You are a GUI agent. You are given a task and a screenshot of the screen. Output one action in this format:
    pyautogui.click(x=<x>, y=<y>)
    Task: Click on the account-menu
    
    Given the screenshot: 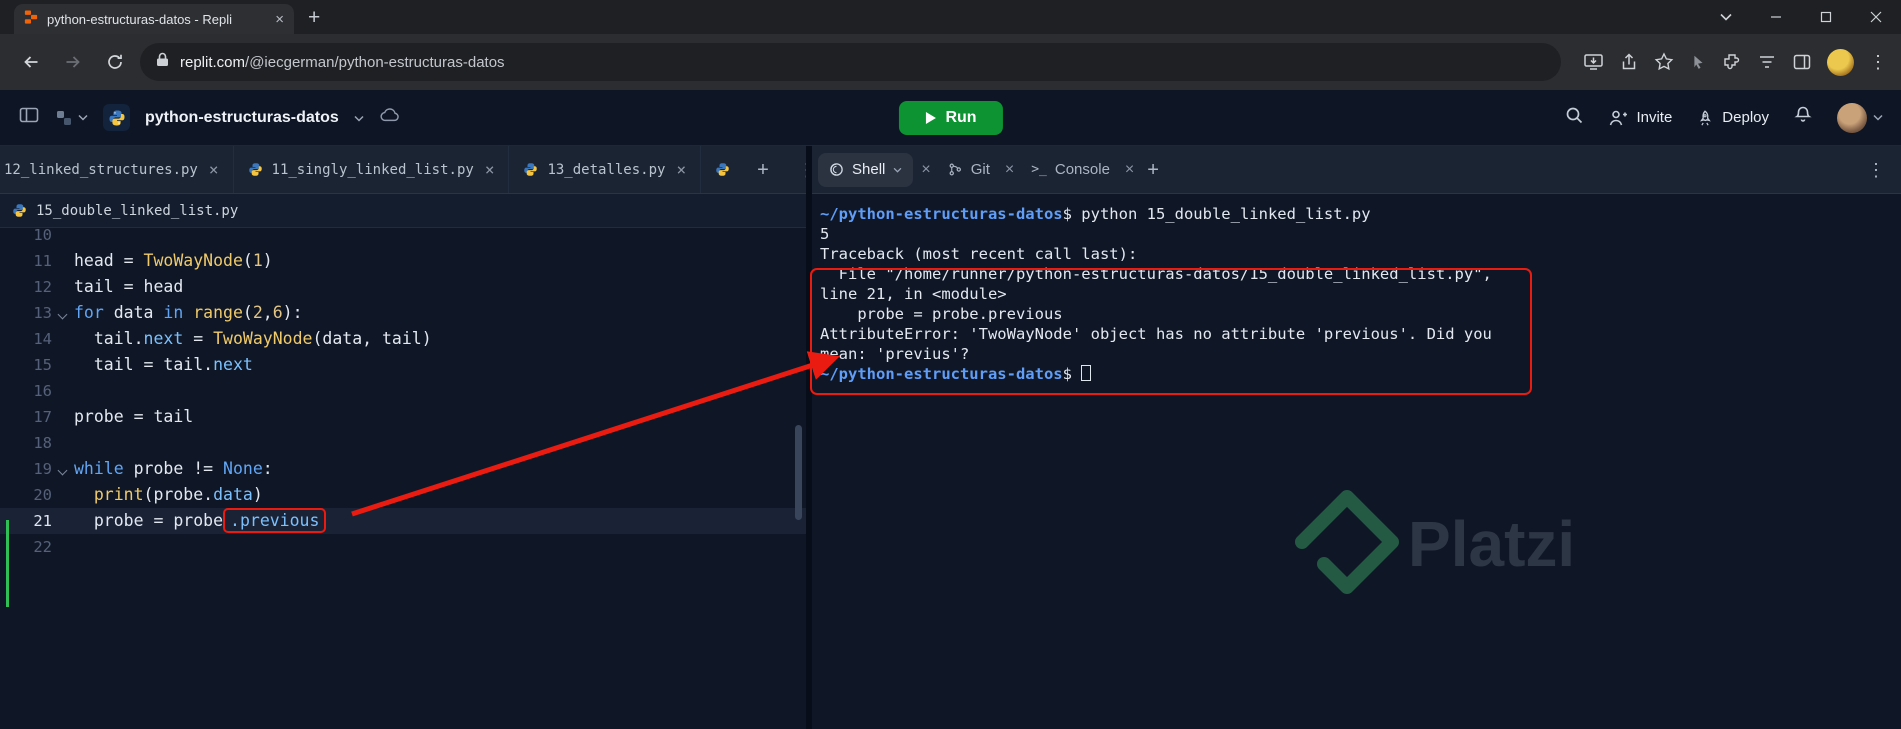 What is the action you would take?
    pyautogui.click(x=1860, y=117)
    